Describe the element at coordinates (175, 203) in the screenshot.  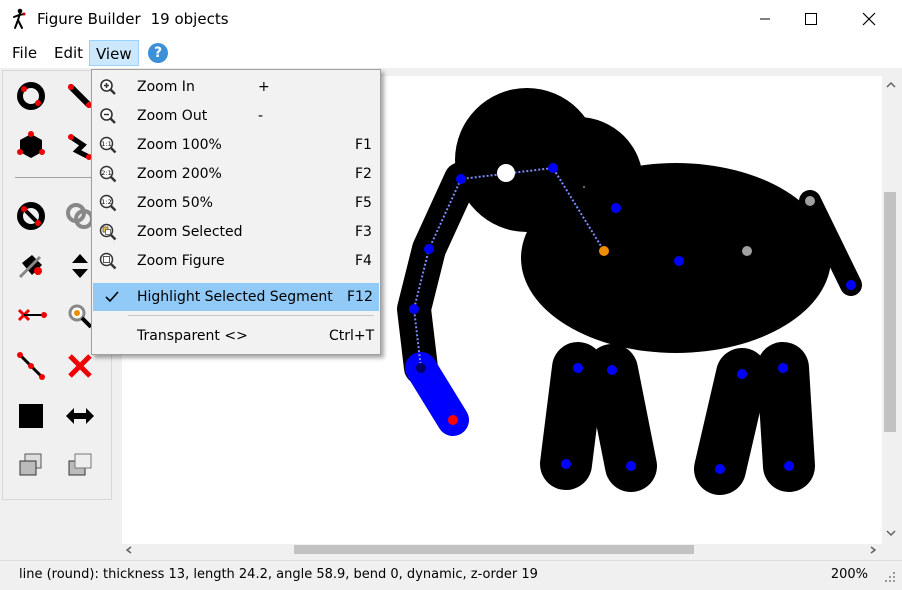
I see `menu-zoom-50-label: Zoom 50%` at that location.